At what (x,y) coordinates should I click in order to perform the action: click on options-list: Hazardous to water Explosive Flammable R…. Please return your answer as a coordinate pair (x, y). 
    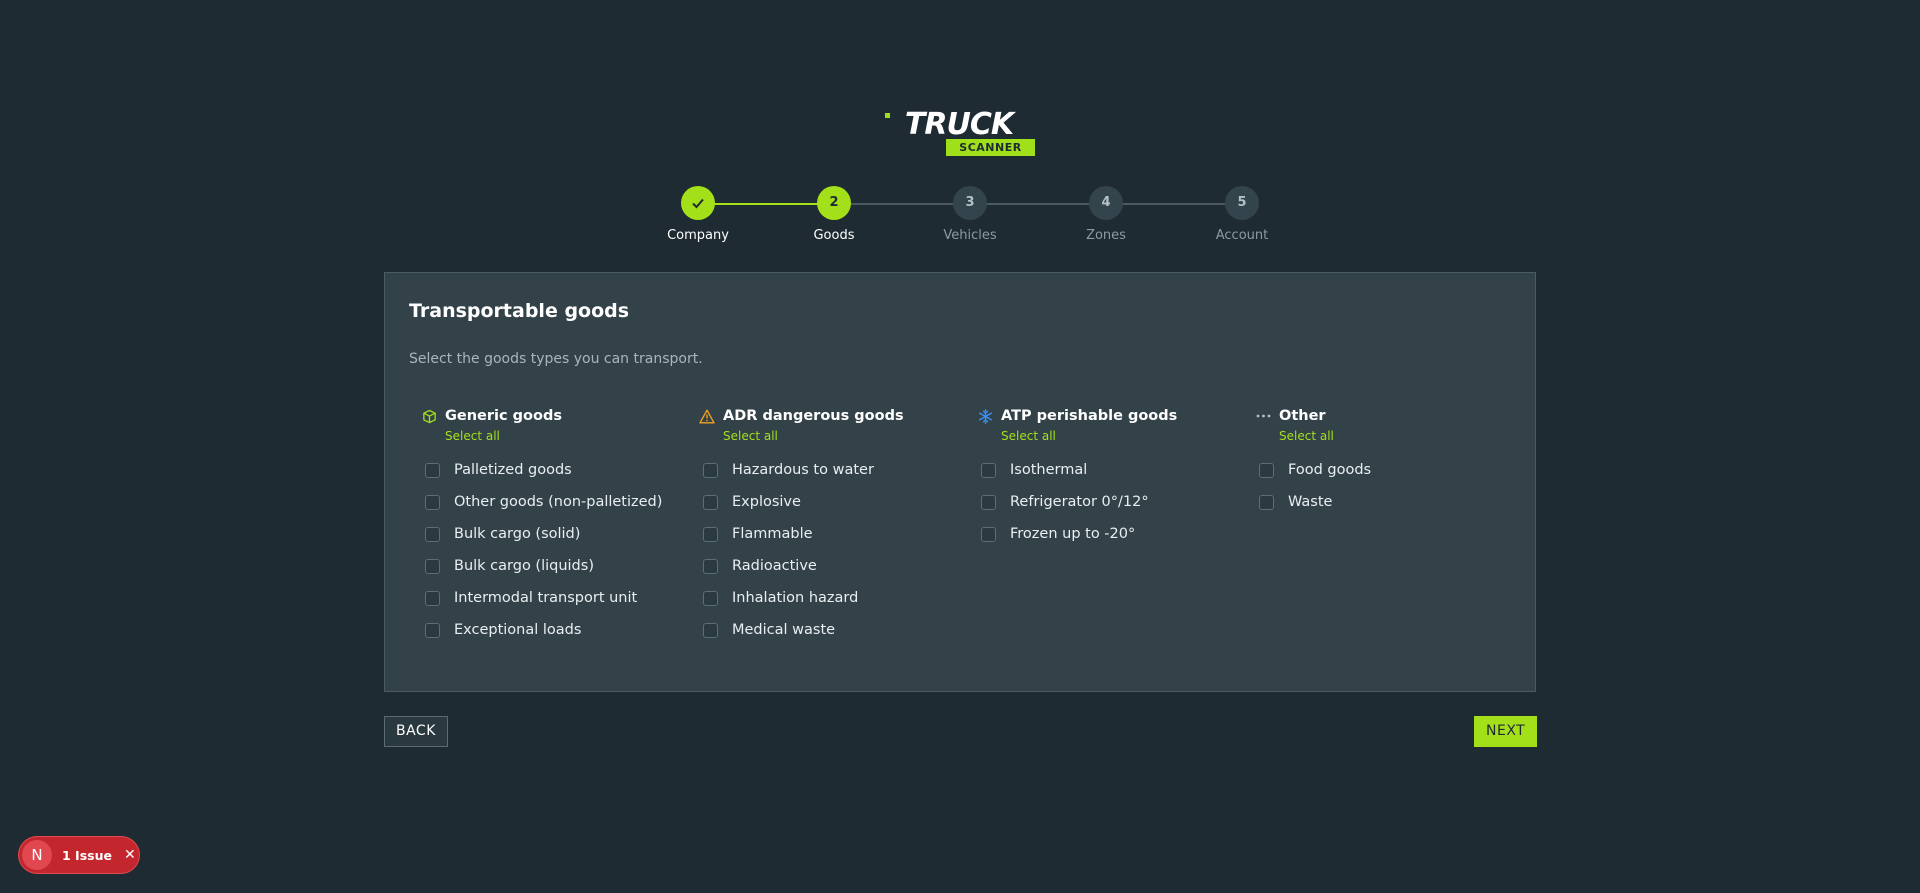
    Looking at the image, I should click on (829, 550).